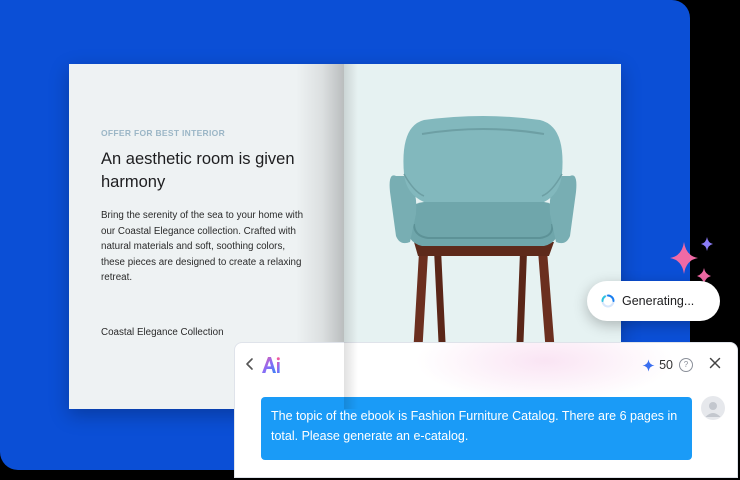  Describe the element at coordinates (486, 365) in the screenshot. I see `chat-header: 50 ?` at that location.